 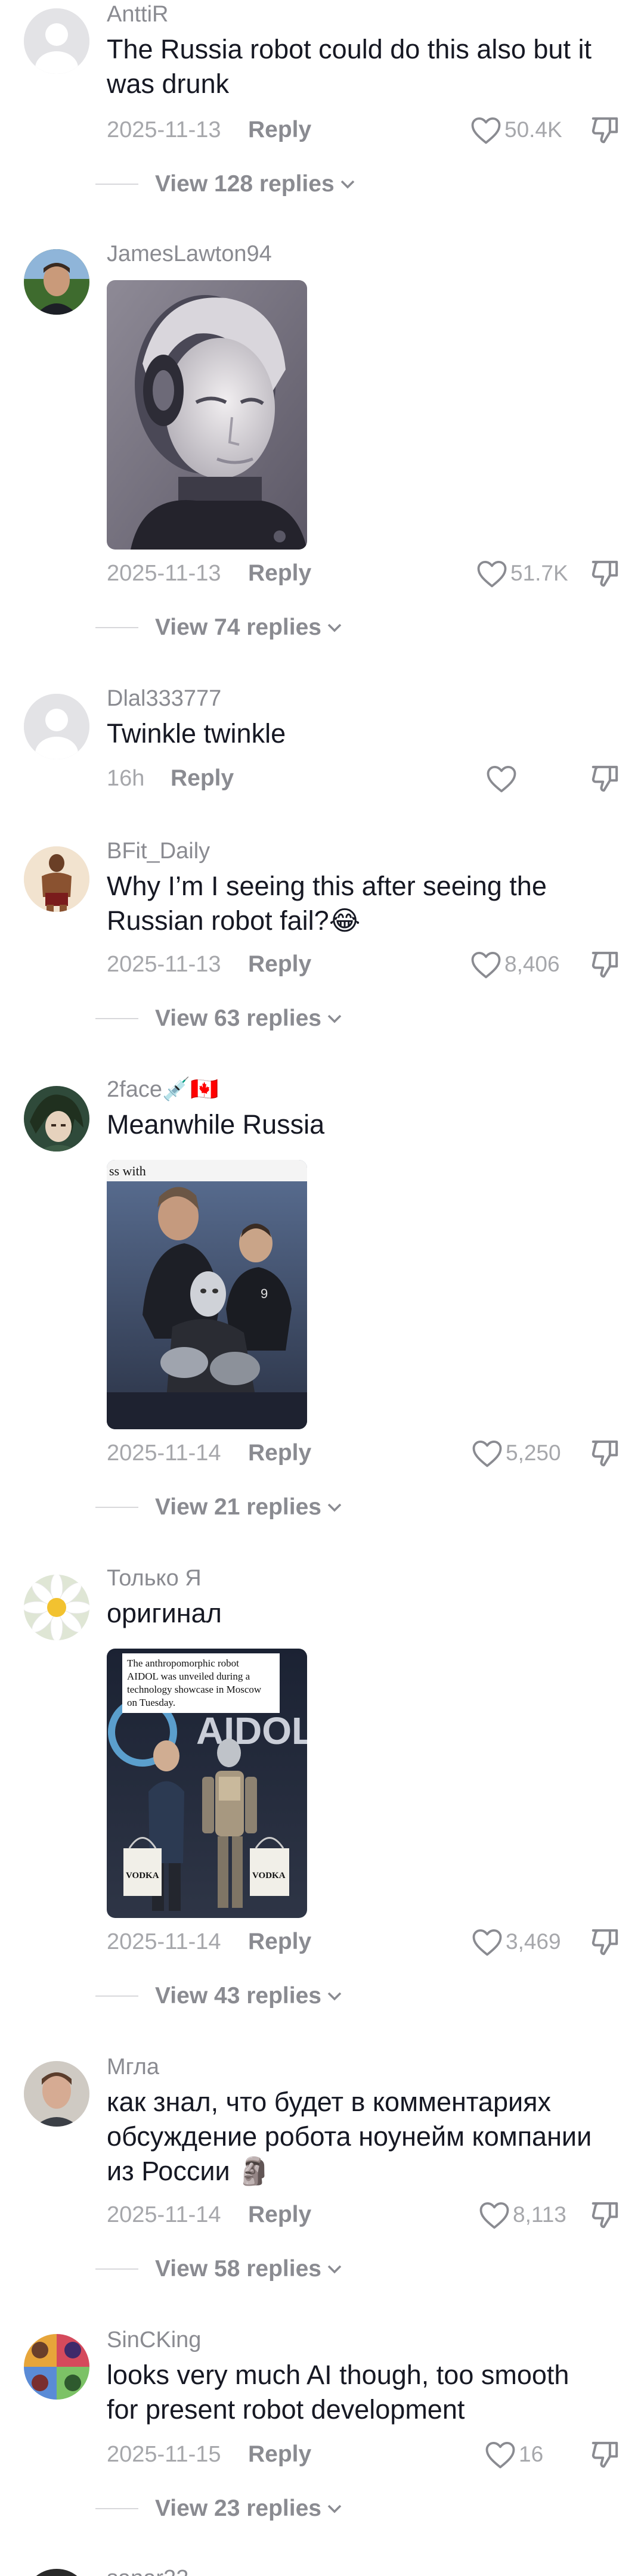 I want to click on default-avatar-icon, so click(x=57, y=726).